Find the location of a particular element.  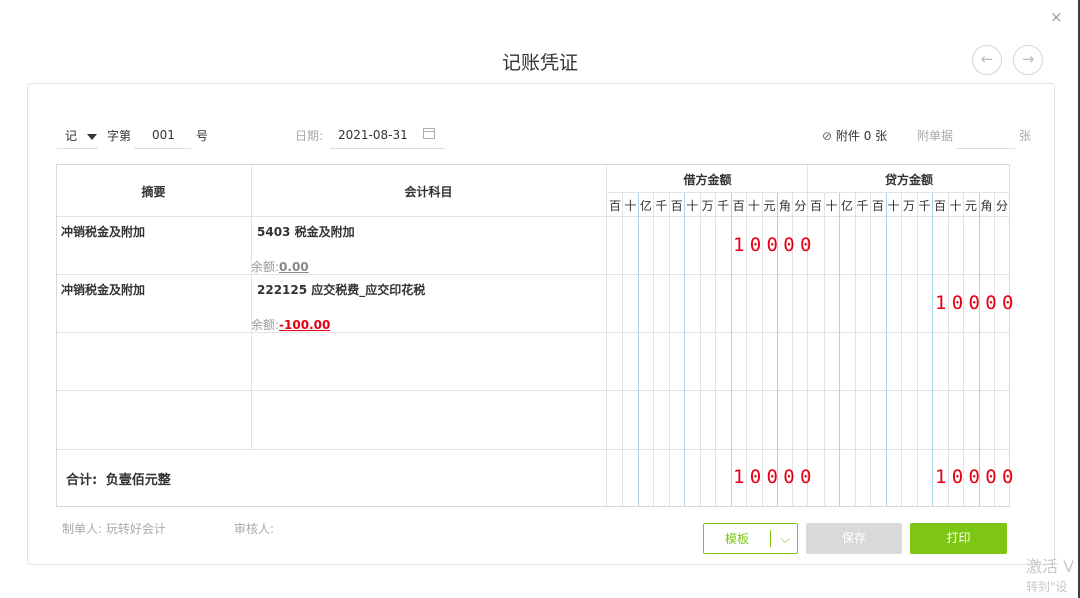

header-account: 会计科目 is located at coordinates (428, 192).